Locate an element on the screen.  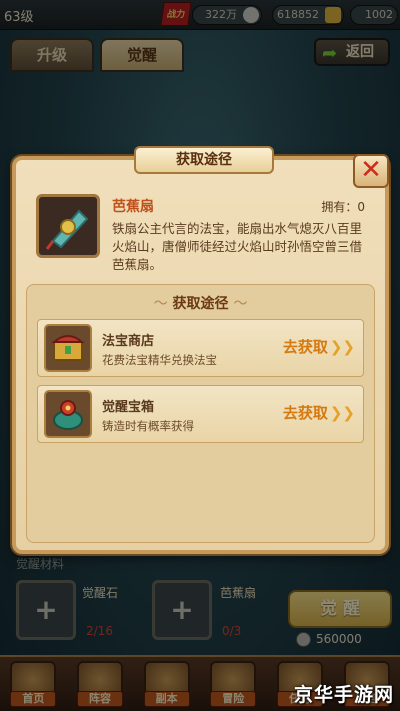
source-name: 觉醒宝箱 is located at coordinates (128, 407).